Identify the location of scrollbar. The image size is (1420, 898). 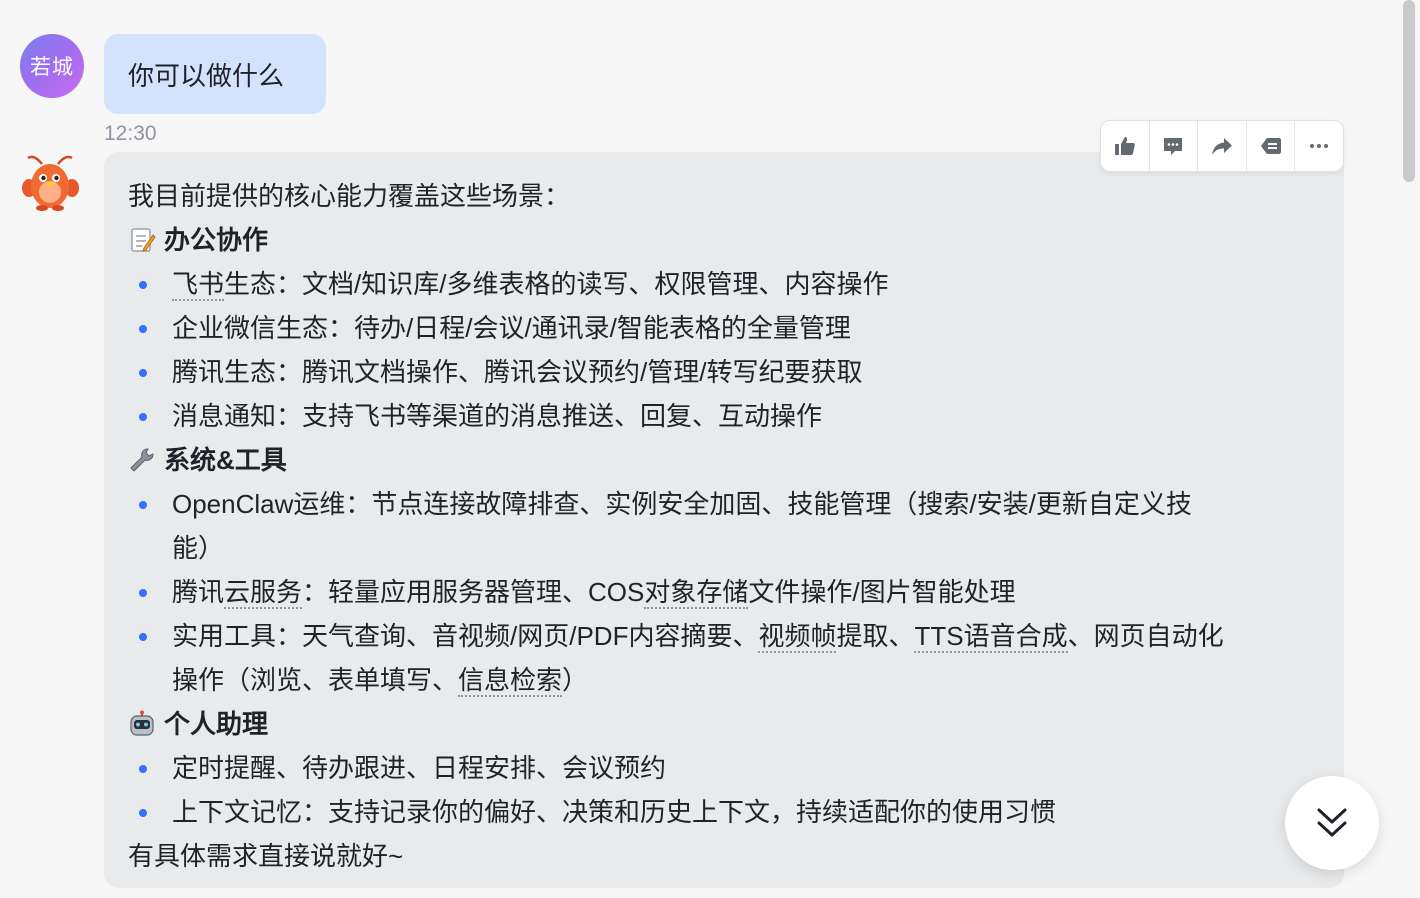
(1409, 91).